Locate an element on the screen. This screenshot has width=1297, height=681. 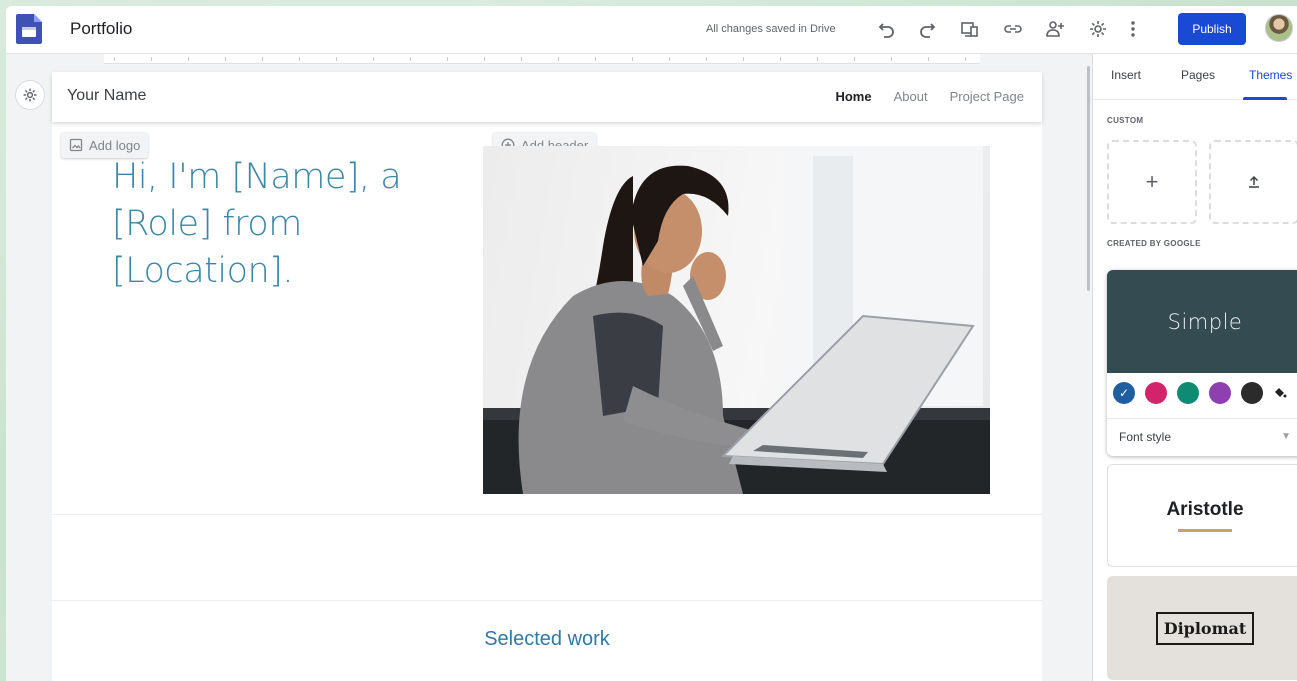
chevron-down-icon: ▼ is located at coordinates (1286, 436).